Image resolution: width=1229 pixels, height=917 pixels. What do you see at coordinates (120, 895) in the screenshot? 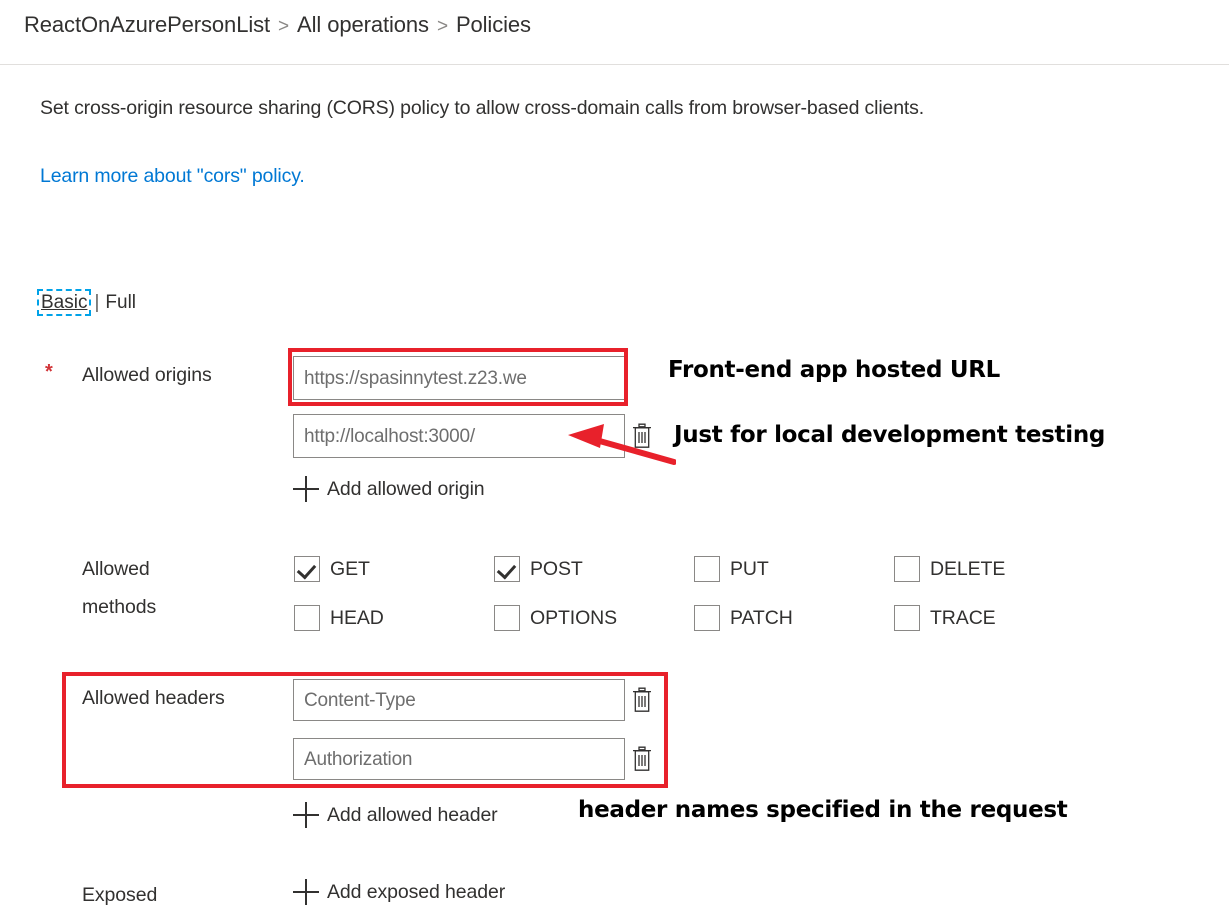
I see `label-exposed-headers: Exposed` at bounding box center [120, 895].